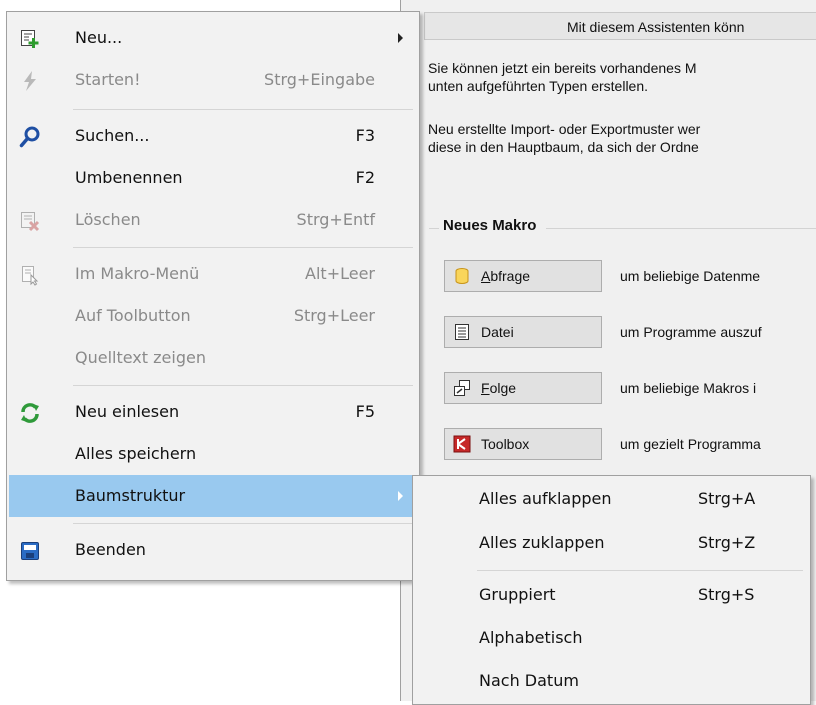 The width and height of the screenshot is (816, 705). I want to click on menu-item-quelltext-zeigen: Quelltext zeigen, so click(213, 358).